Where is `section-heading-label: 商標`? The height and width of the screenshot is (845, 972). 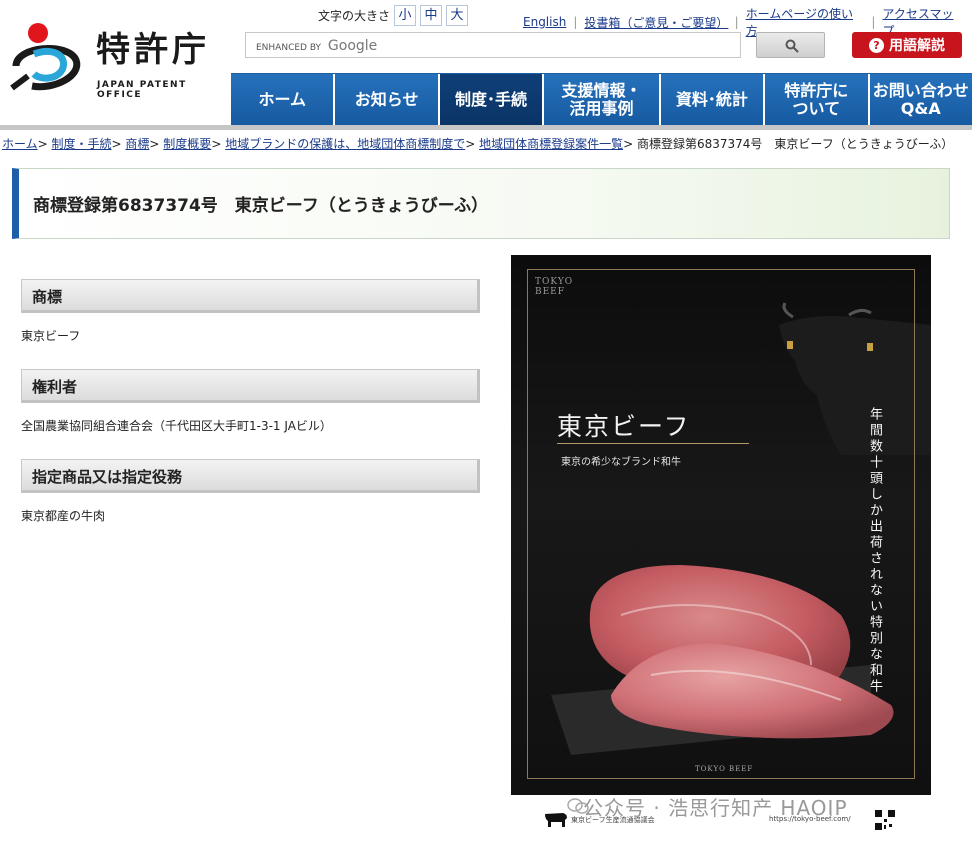 section-heading-label: 商標 is located at coordinates (47, 297).